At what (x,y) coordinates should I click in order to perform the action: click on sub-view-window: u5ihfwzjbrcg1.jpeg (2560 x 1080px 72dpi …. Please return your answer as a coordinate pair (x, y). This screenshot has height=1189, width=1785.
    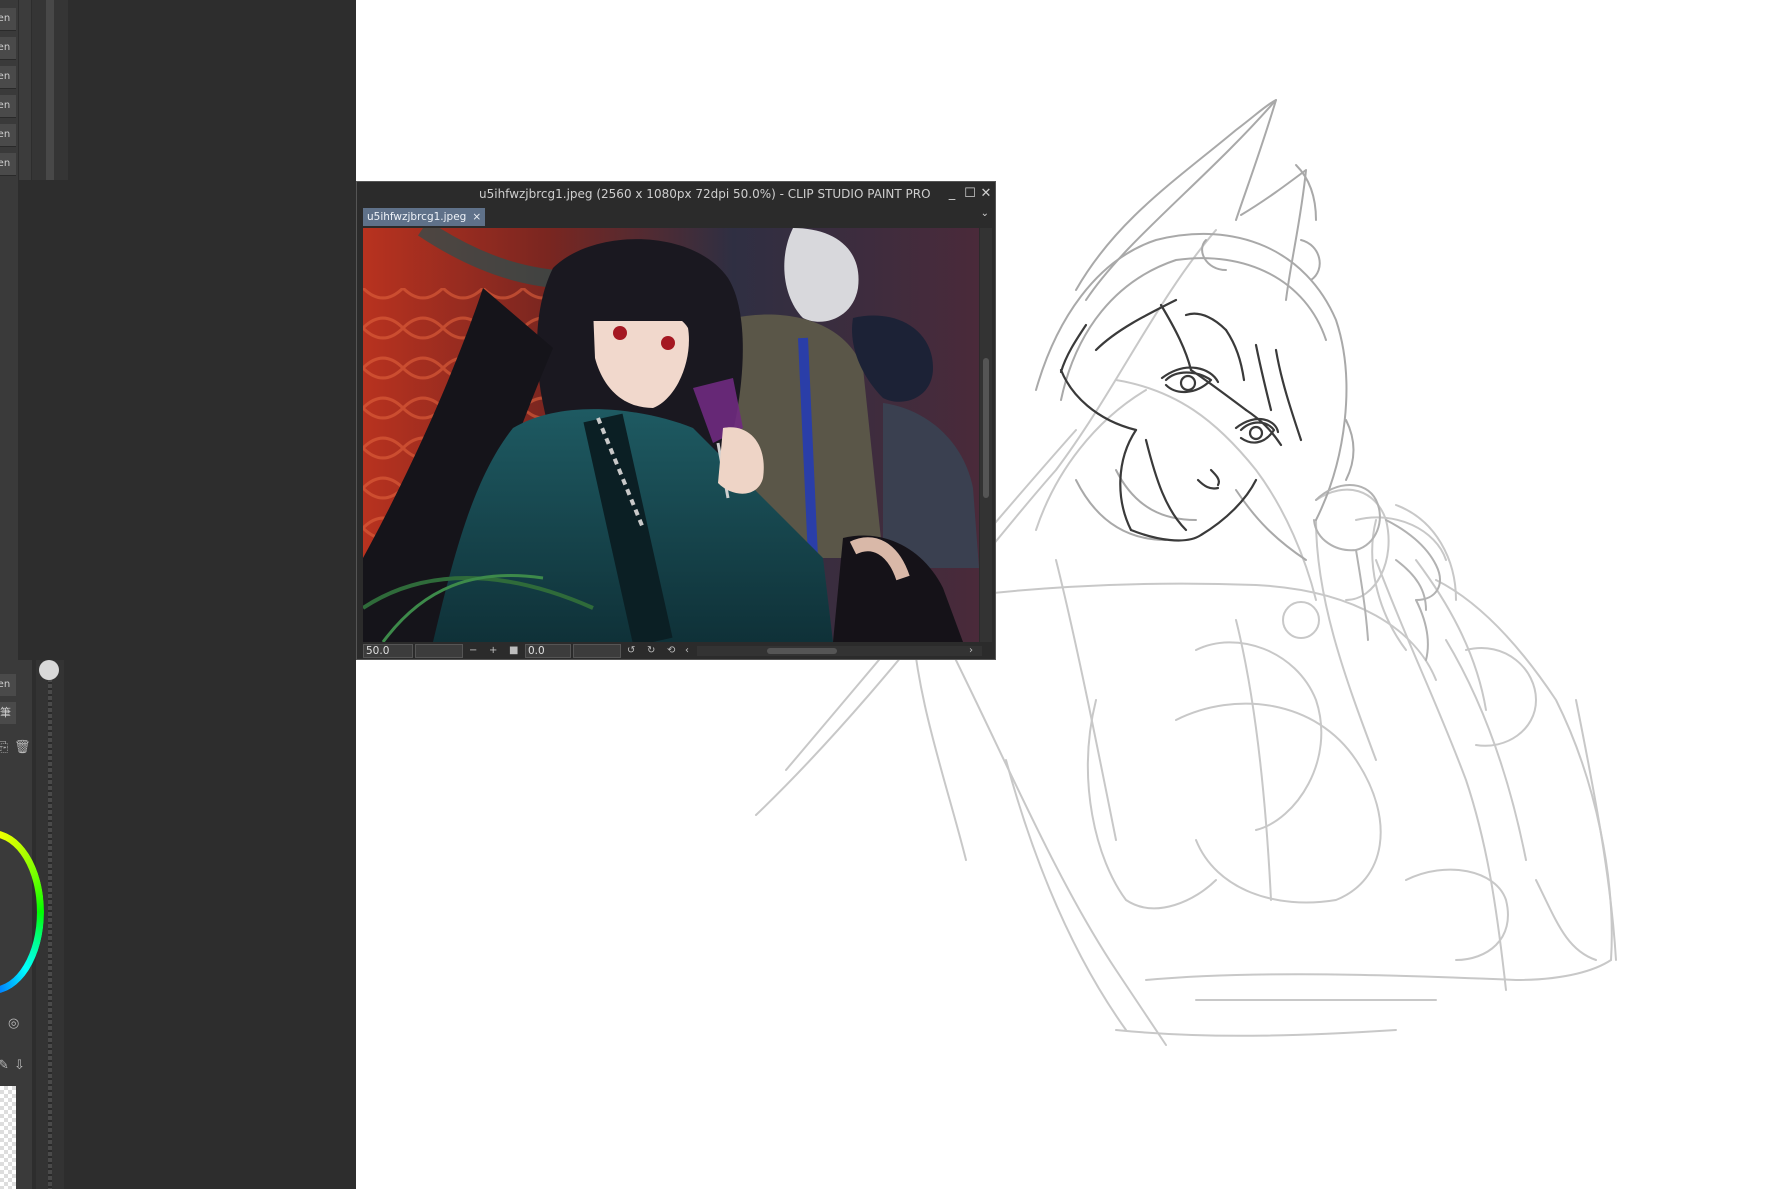
    Looking at the image, I should click on (676, 420).